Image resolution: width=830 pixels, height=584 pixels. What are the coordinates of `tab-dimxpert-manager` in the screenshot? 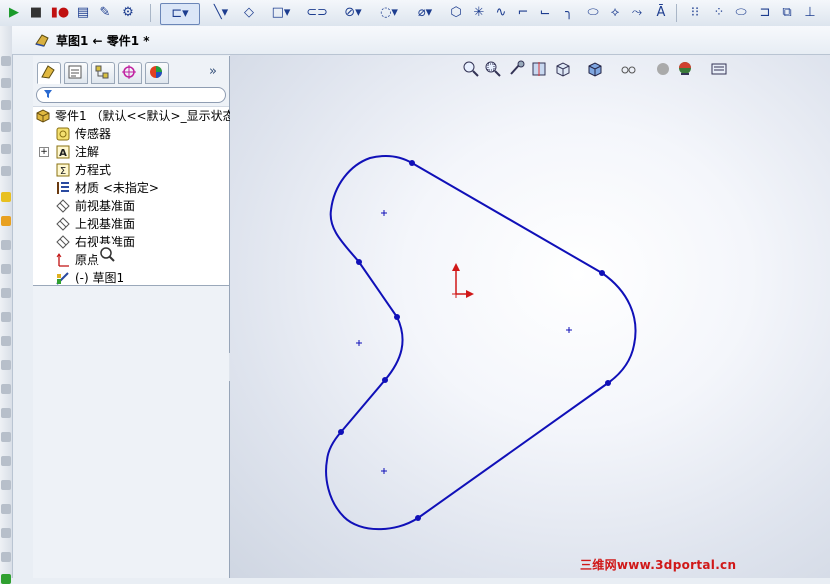 It's located at (130, 73).